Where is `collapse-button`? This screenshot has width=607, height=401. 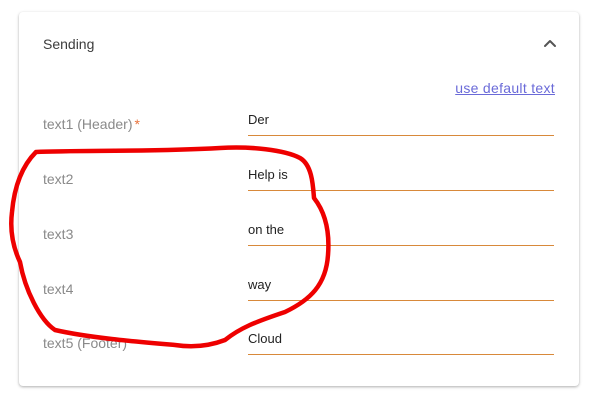
collapse-button is located at coordinates (550, 44).